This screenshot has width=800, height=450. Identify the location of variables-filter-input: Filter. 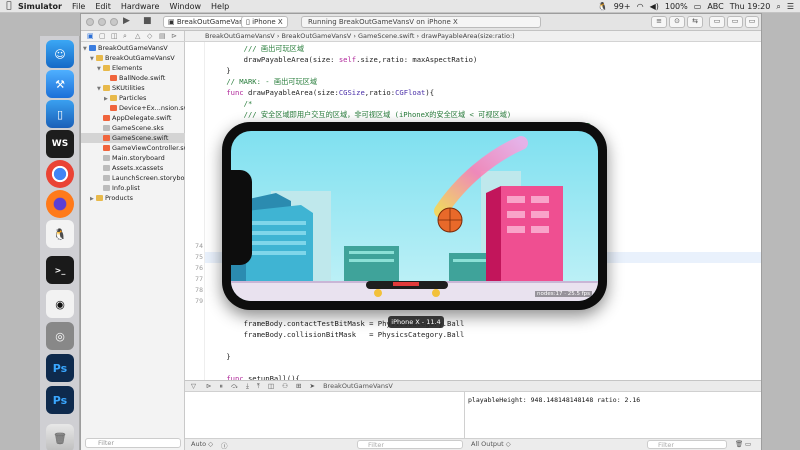
(410, 444).